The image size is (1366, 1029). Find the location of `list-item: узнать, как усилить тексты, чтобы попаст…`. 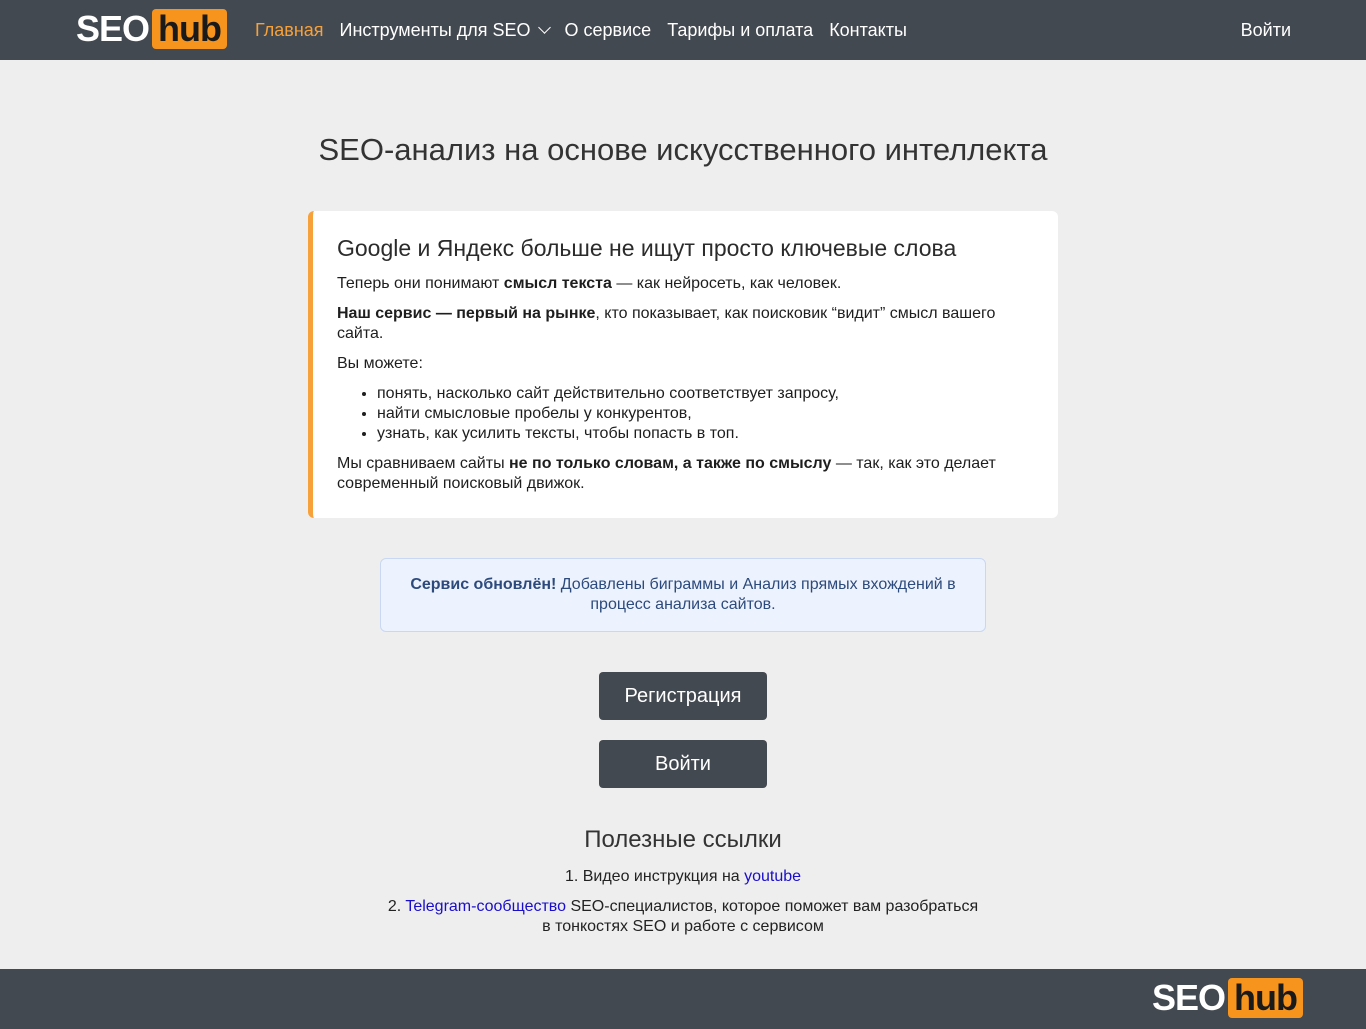

list-item: узнать, как усилить тексты, чтобы попаст… is located at coordinates (705, 434).